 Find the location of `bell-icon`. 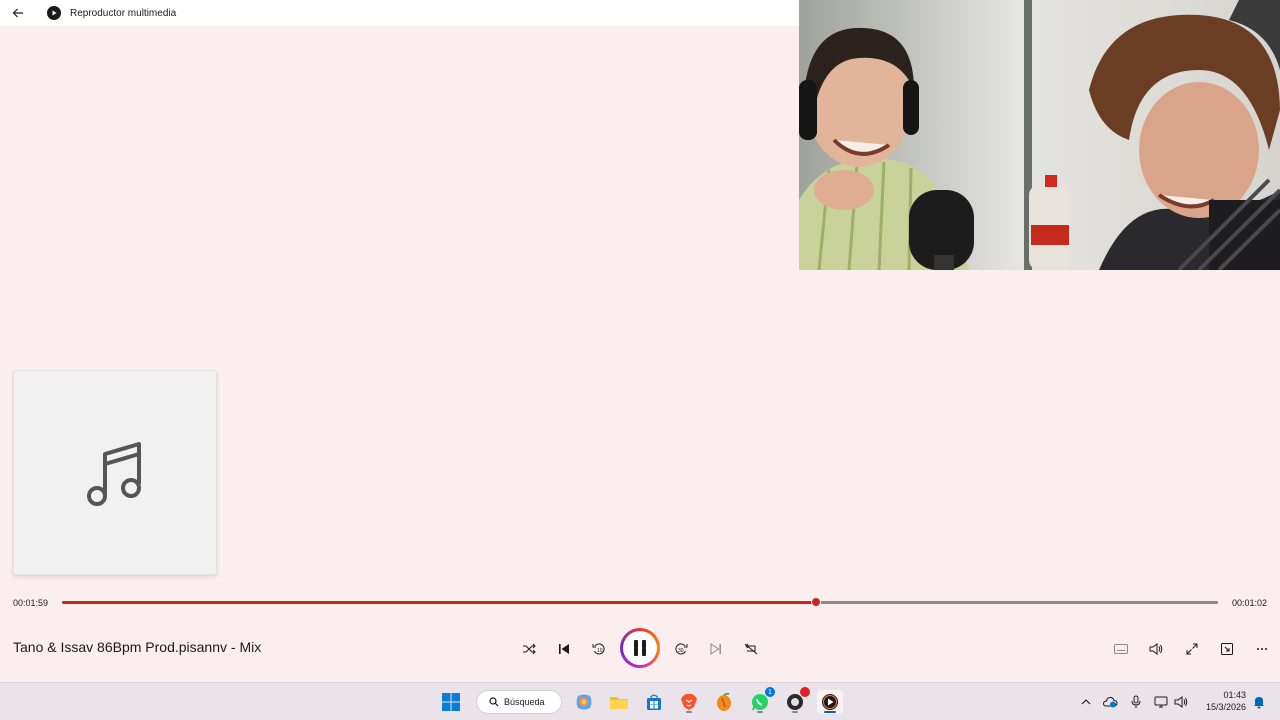

bell-icon is located at coordinates (1259, 703).